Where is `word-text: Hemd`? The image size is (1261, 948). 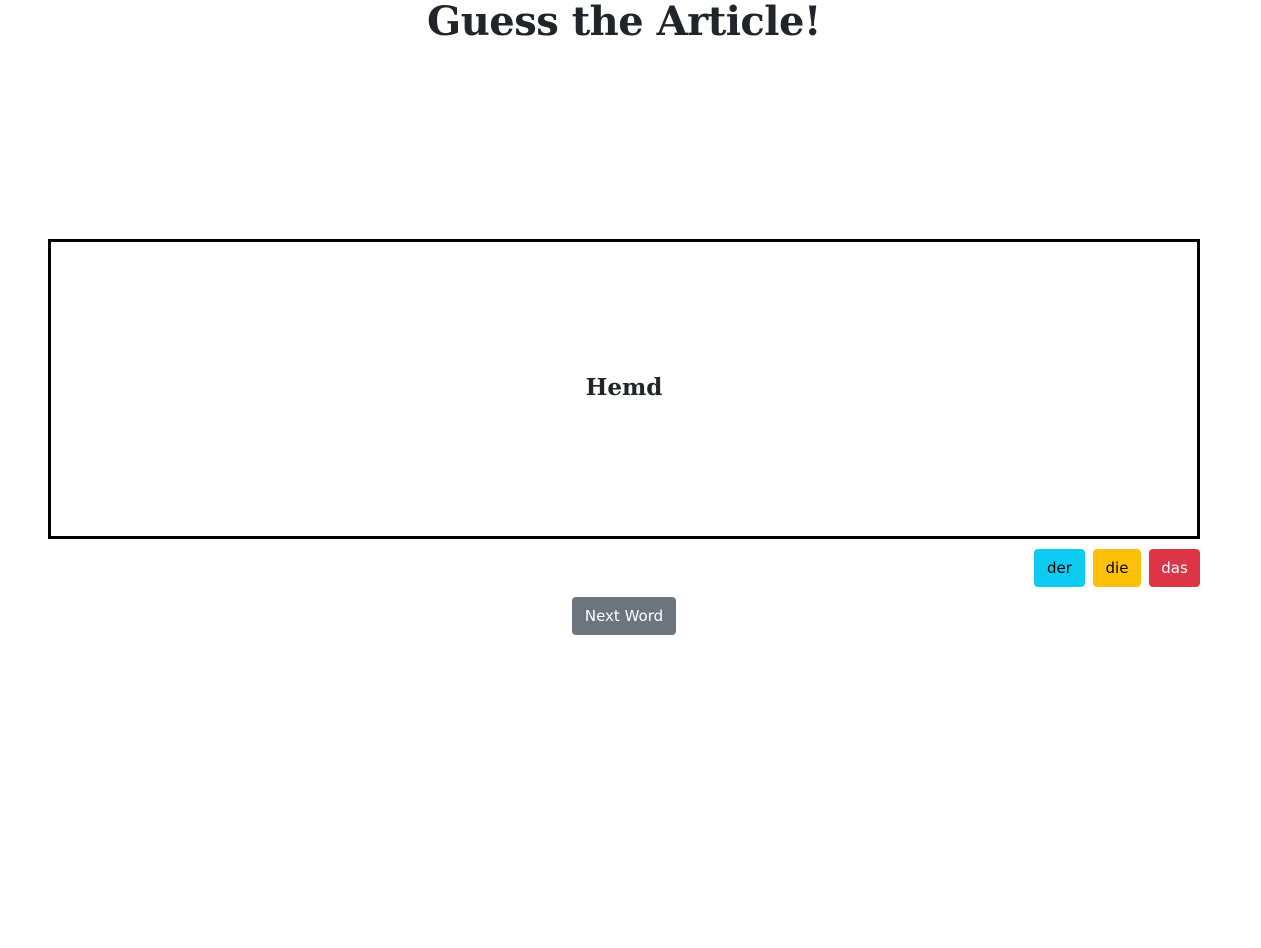
word-text: Hemd is located at coordinates (624, 387).